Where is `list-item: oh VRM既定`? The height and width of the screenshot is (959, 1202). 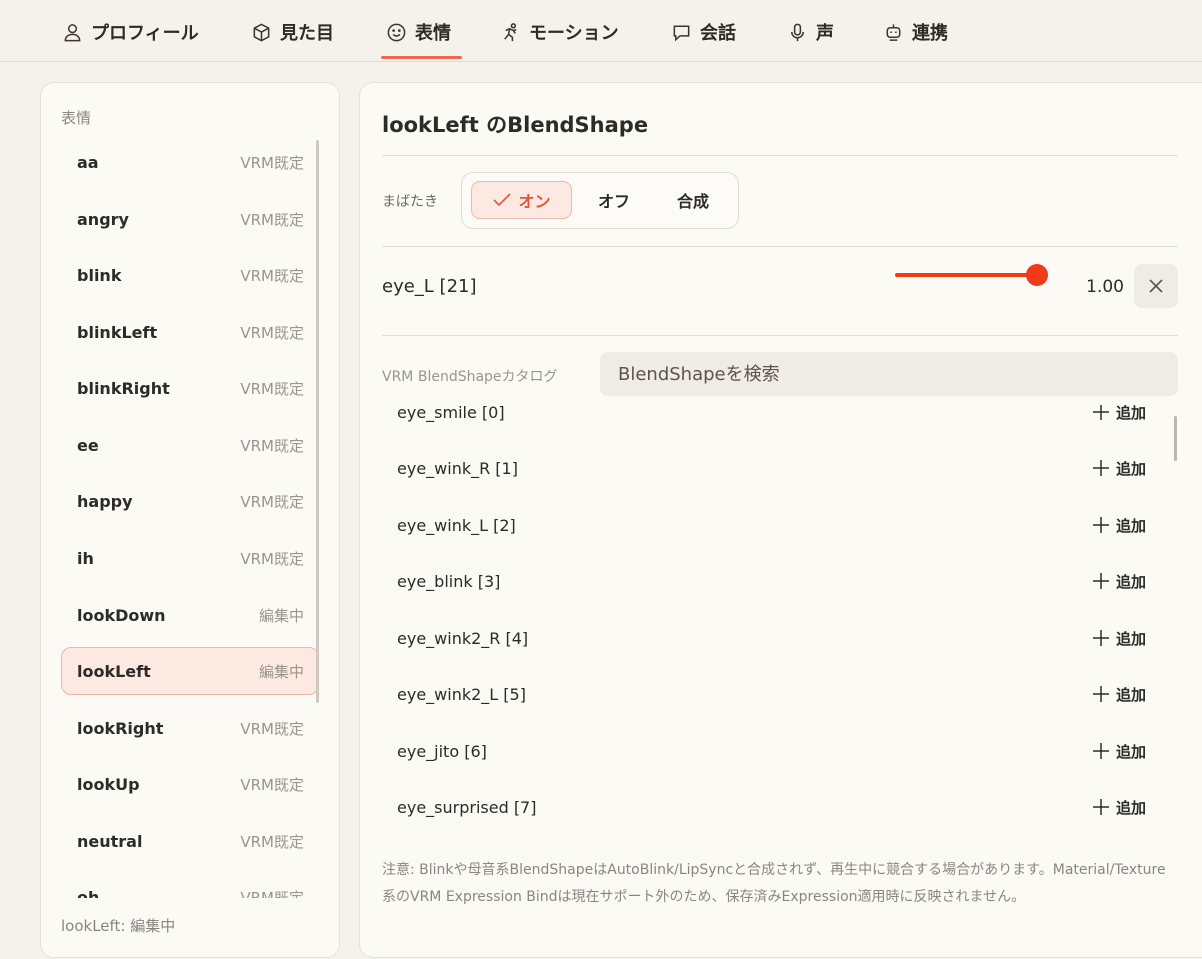
list-item: oh VRM既定 is located at coordinates (190, 886).